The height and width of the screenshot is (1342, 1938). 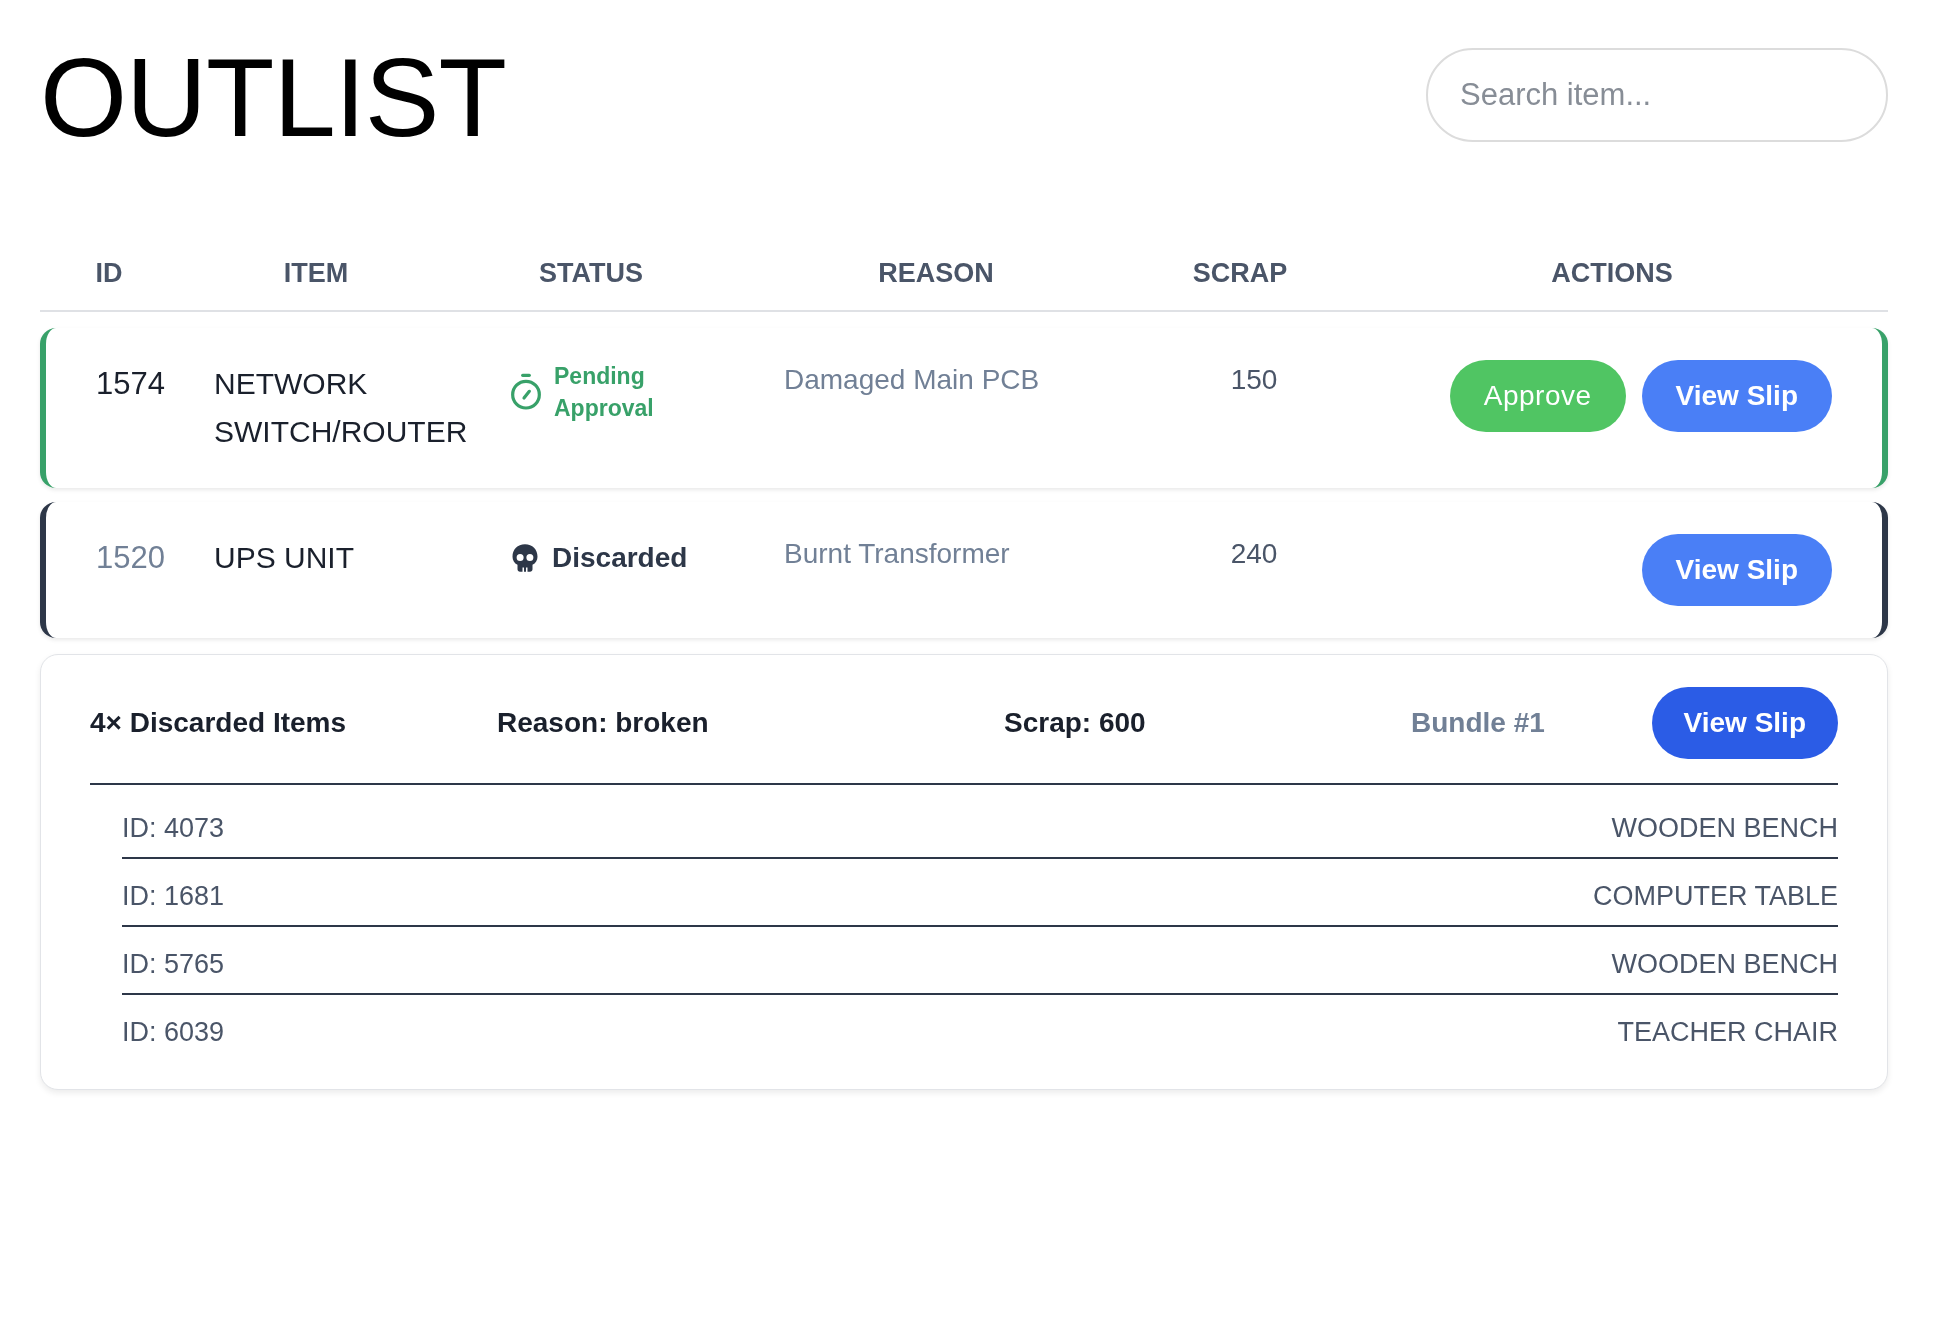 What do you see at coordinates (173, 896) in the screenshot?
I see `bundle-item-id: ID: 1681` at bounding box center [173, 896].